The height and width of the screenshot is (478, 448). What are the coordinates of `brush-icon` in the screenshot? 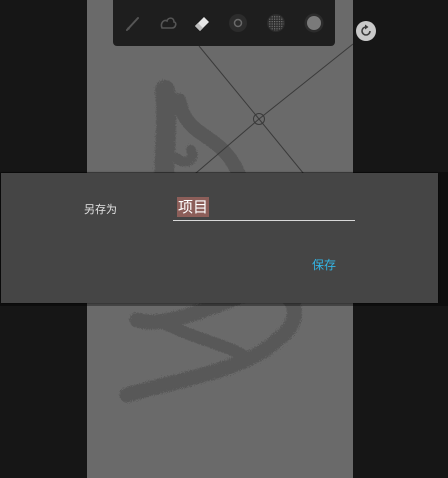 It's located at (132, 24).